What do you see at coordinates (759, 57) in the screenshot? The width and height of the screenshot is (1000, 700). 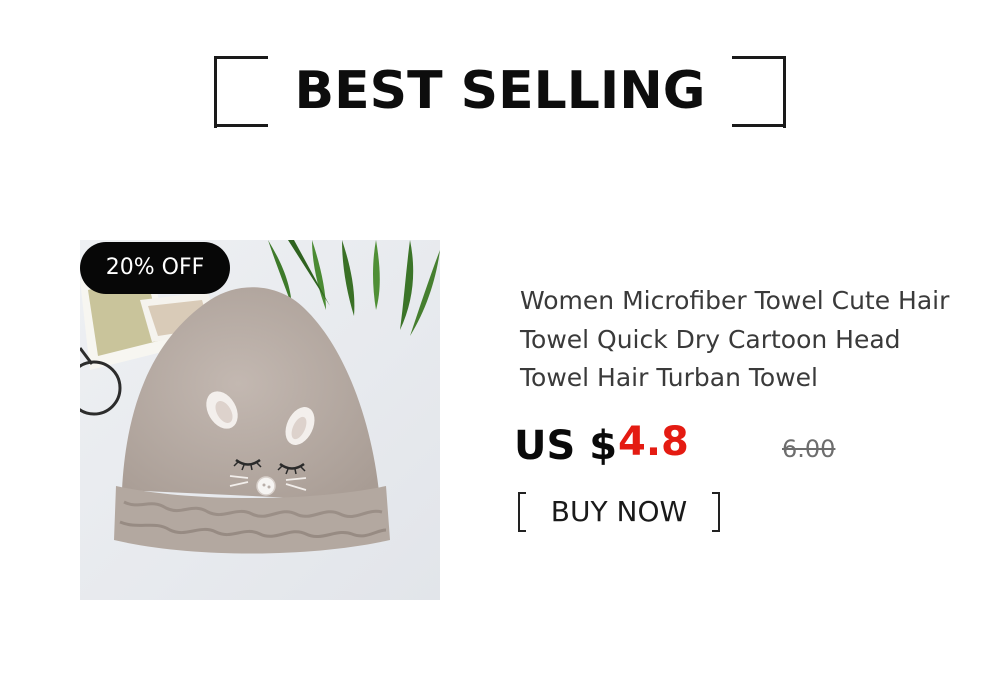 I see `title-bracket-right` at bounding box center [759, 57].